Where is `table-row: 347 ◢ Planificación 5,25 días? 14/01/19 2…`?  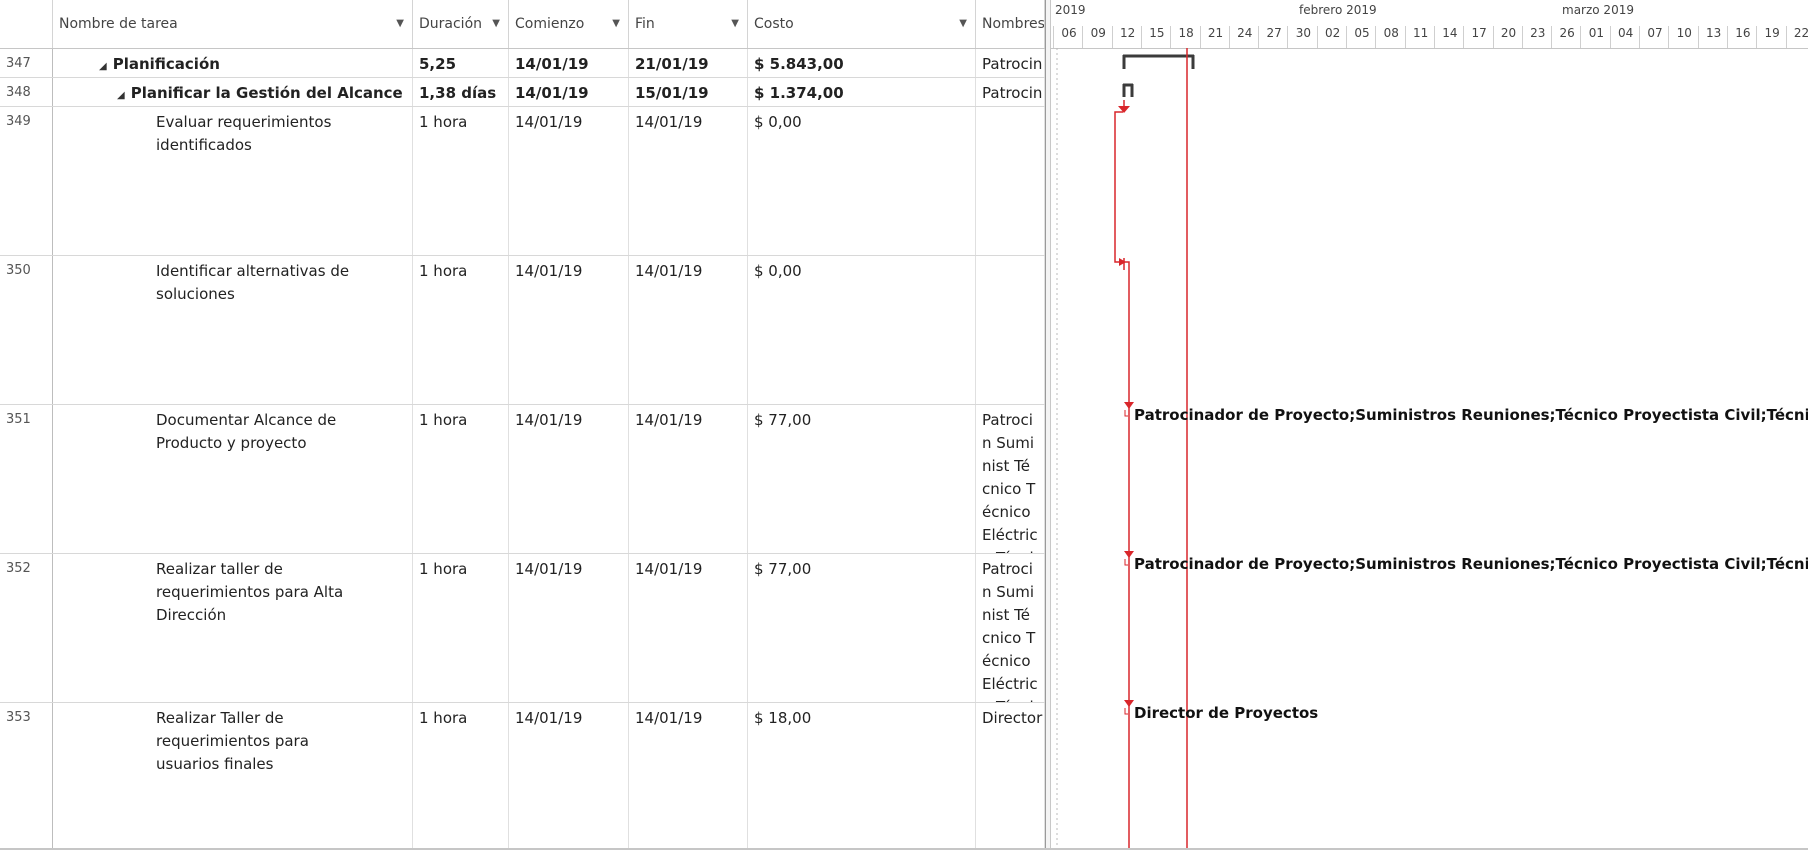 table-row: 347 ◢ Planificación 5,25 días? 14/01/19 2… is located at coordinates (522, 63).